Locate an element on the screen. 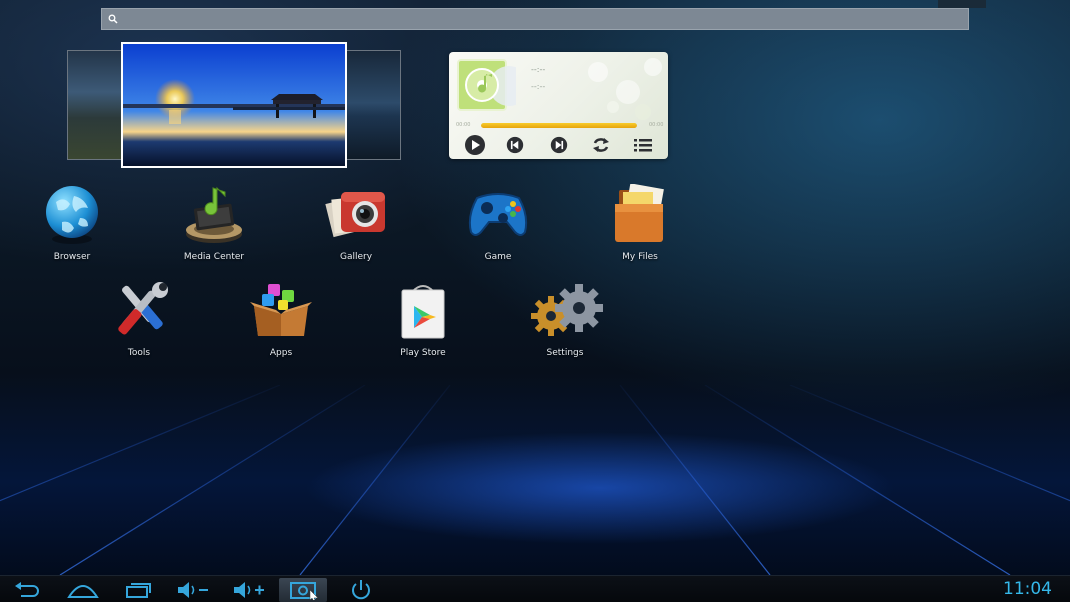 This screenshot has width=1070, height=602. recent-apps-icon is located at coordinates (138, 590).